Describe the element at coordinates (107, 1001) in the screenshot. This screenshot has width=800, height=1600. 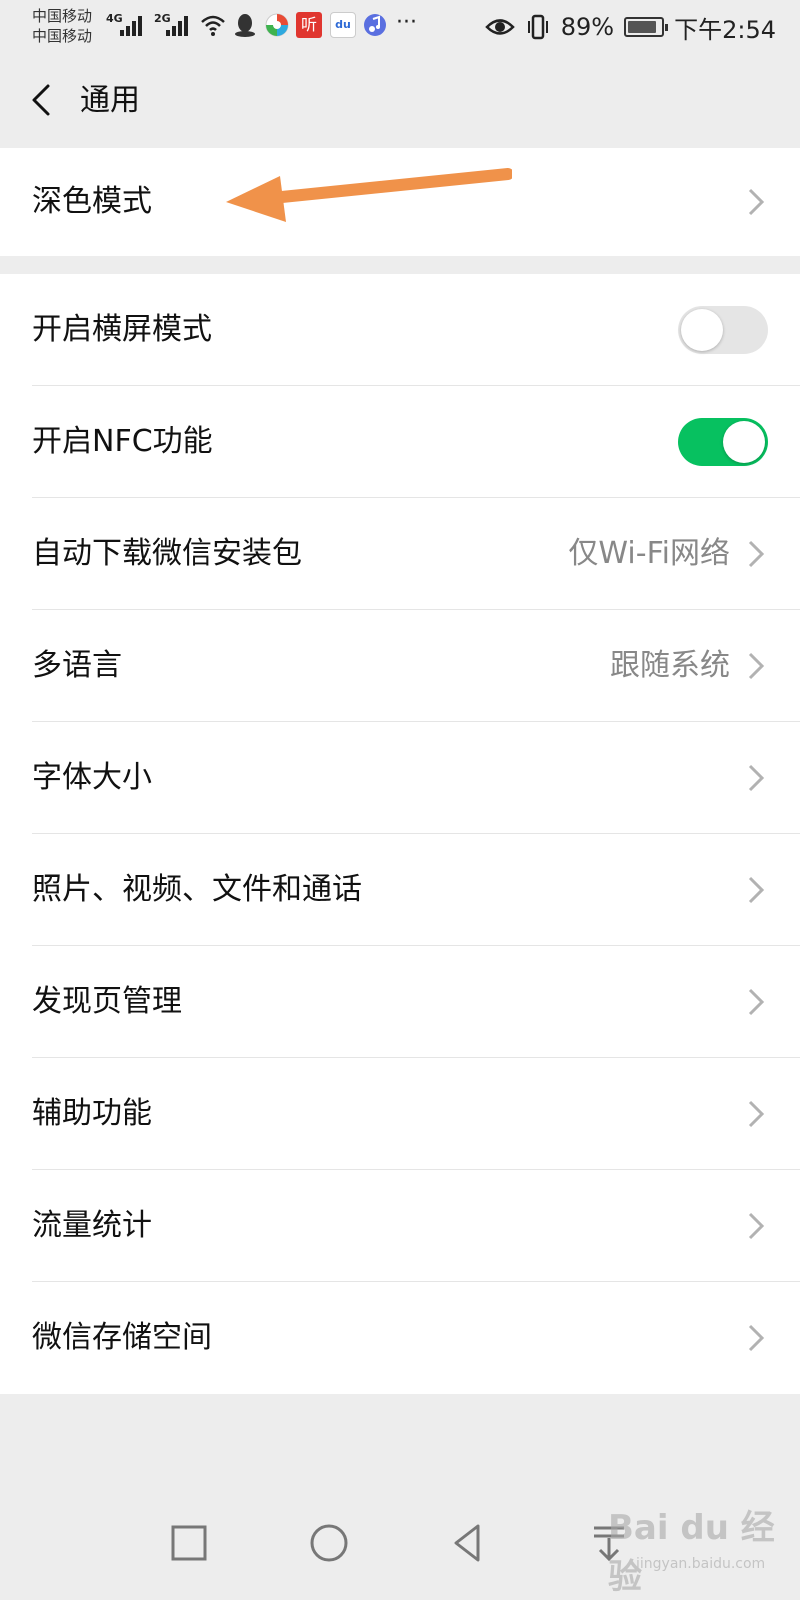
I see `item-label: 发现页管理` at that location.